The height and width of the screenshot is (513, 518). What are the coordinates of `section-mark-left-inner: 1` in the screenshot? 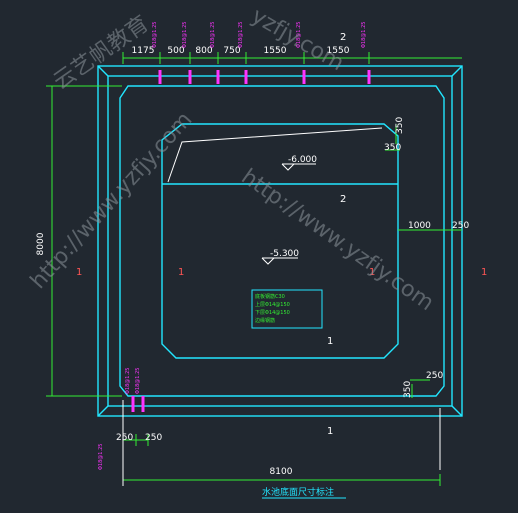 It's located at (181, 272).